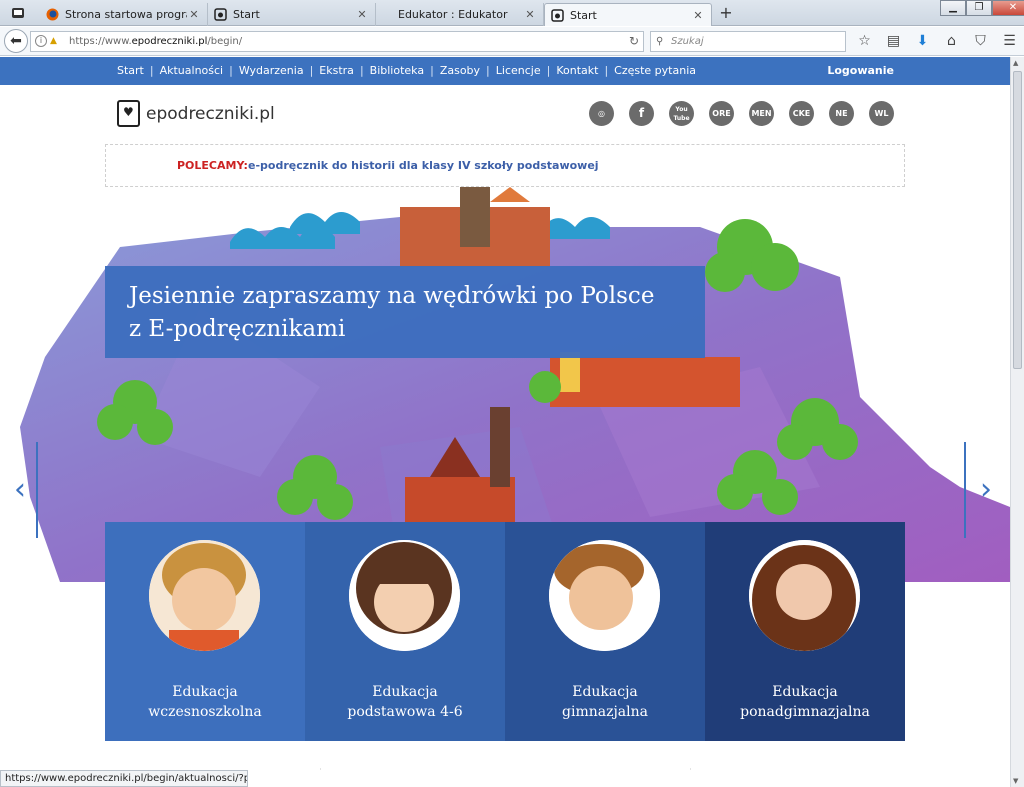 The width and height of the screenshot is (1024, 787). I want to click on firefox-menu-button, so click(19, 13).